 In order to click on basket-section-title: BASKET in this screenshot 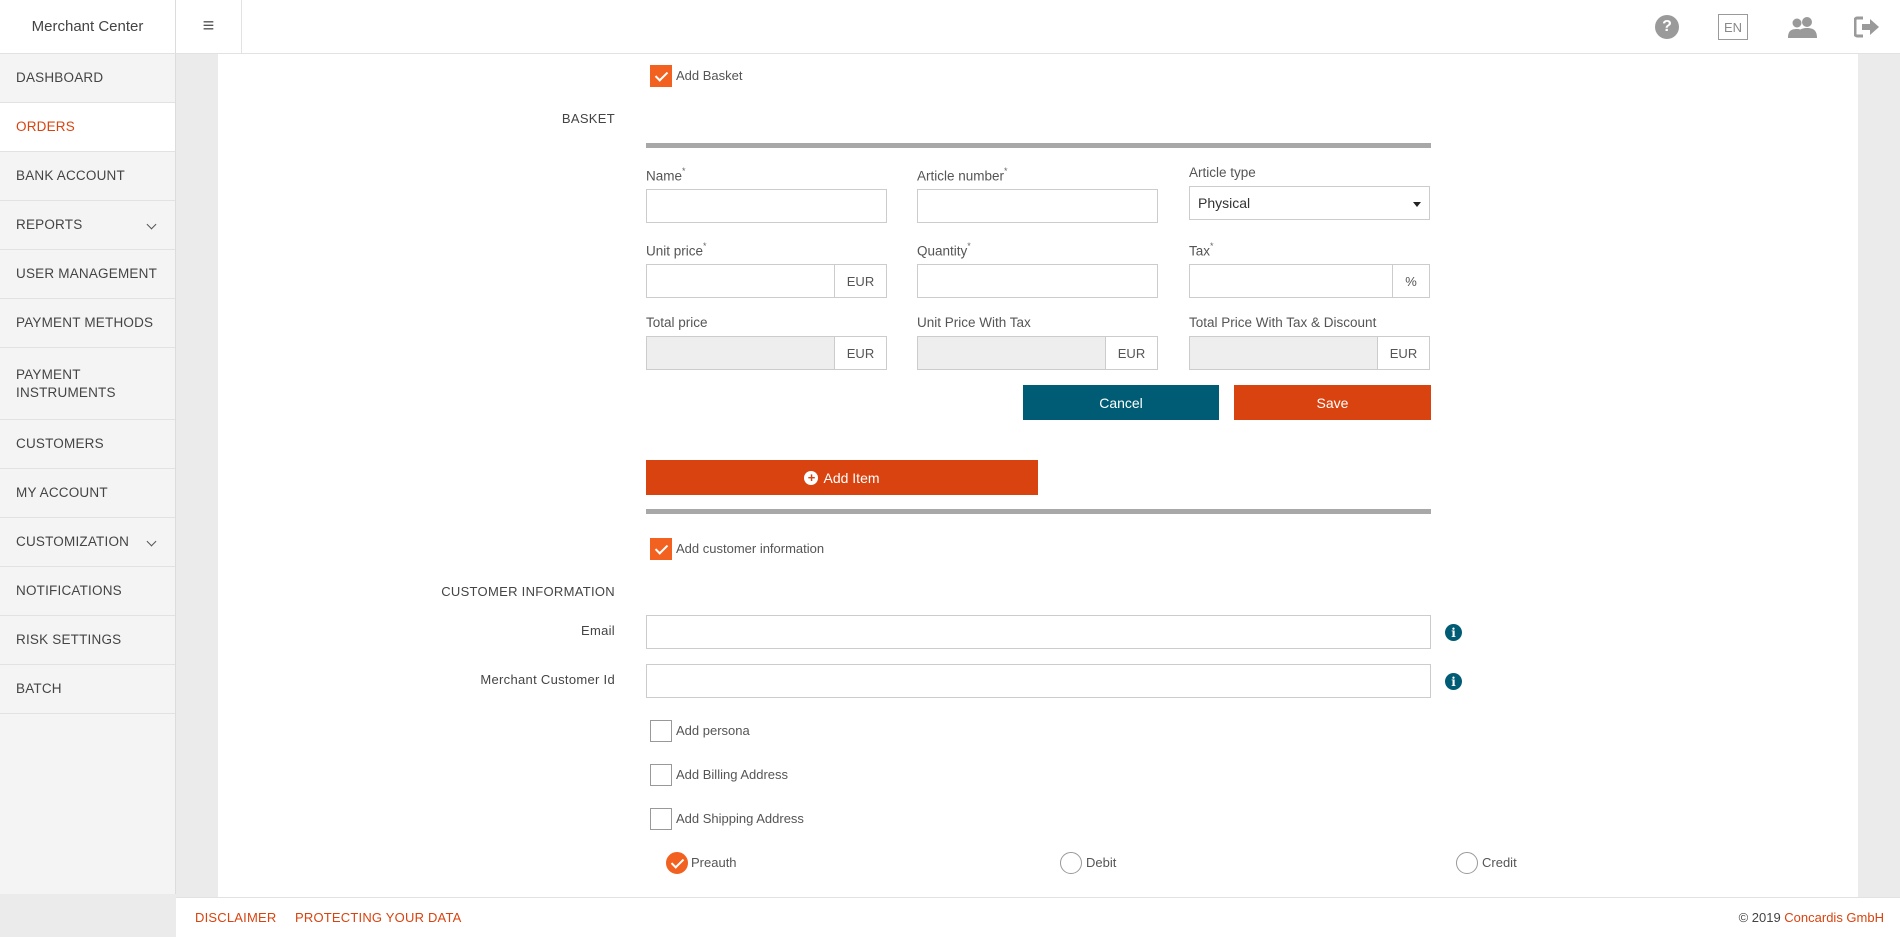, I will do `click(588, 118)`.